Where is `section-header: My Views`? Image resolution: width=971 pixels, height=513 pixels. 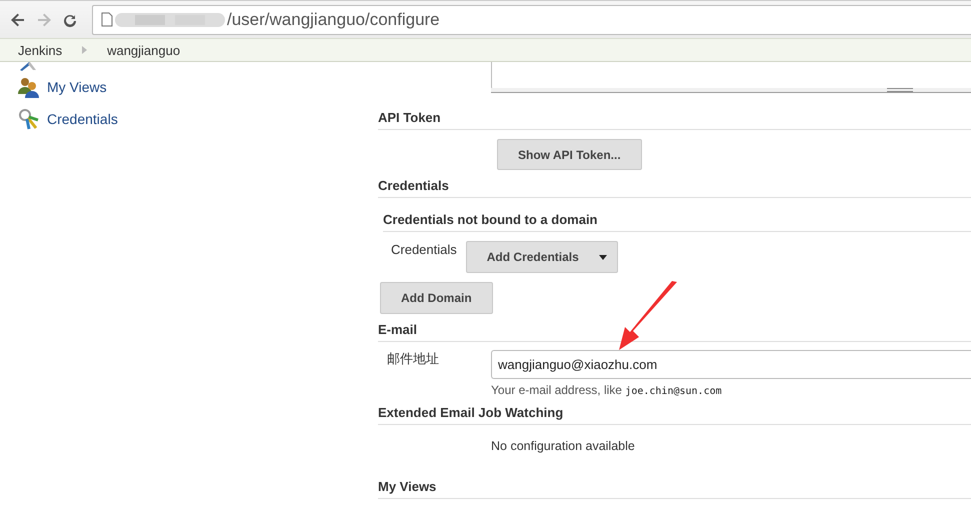 section-header: My Views is located at coordinates (674, 487).